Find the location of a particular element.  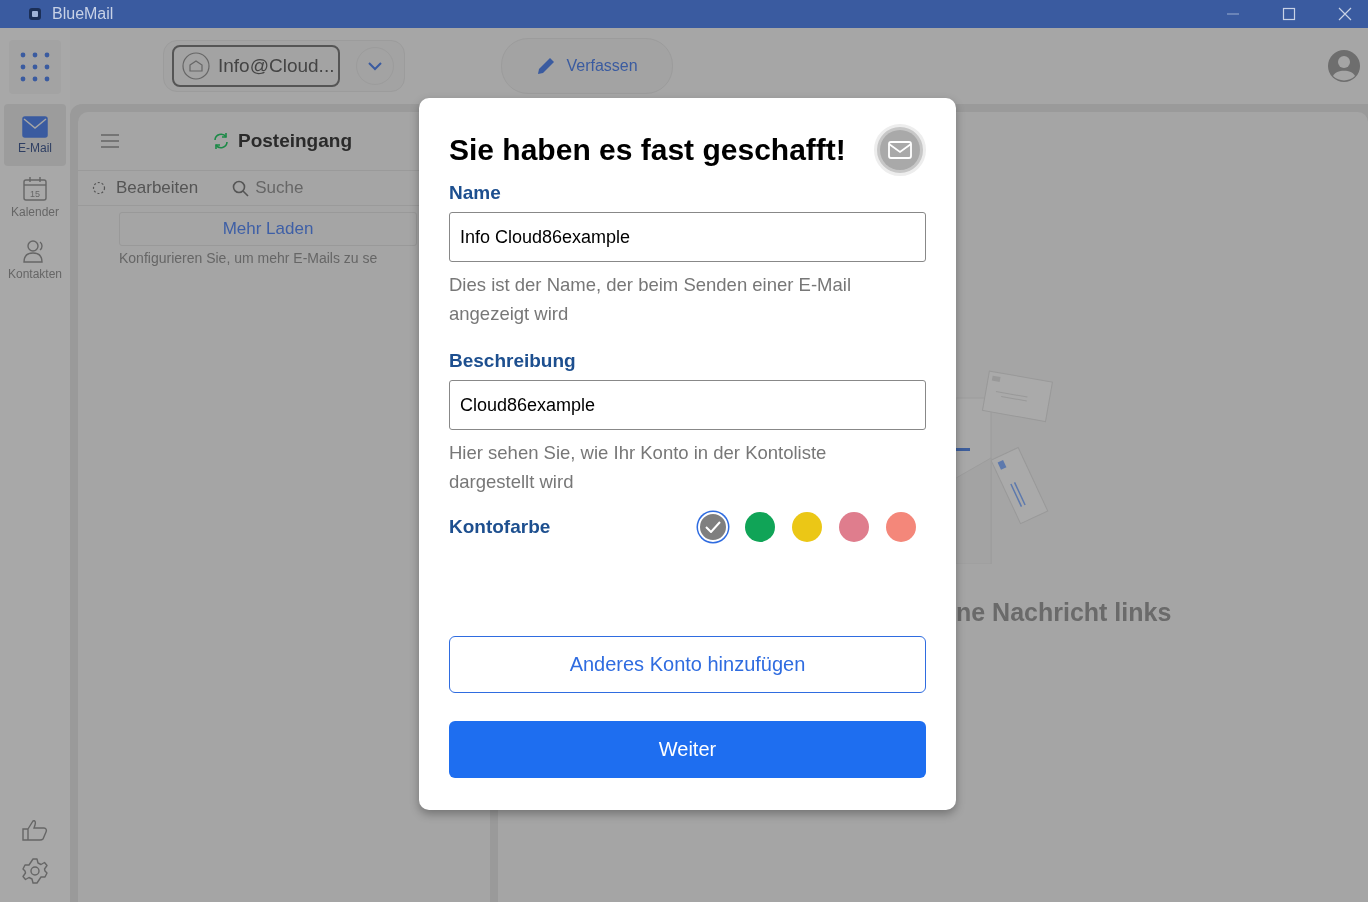

rail-item: E-Mail is located at coordinates (35, 135).